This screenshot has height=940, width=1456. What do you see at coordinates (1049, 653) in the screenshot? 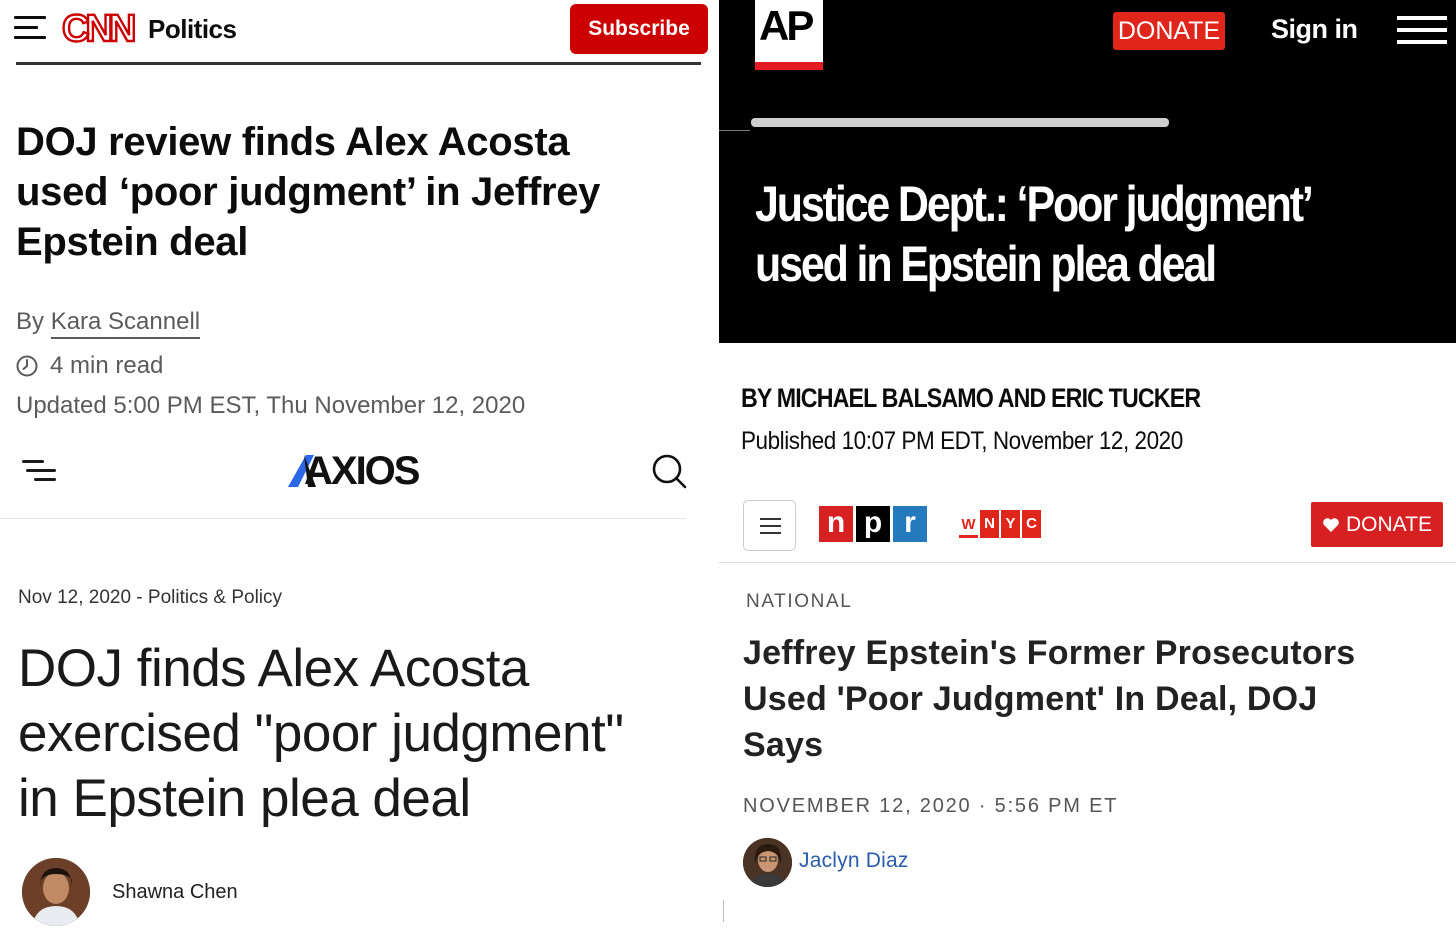
I see `headline-line: Jeffrey Epstein's Former Prosecutors` at bounding box center [1049, 653].